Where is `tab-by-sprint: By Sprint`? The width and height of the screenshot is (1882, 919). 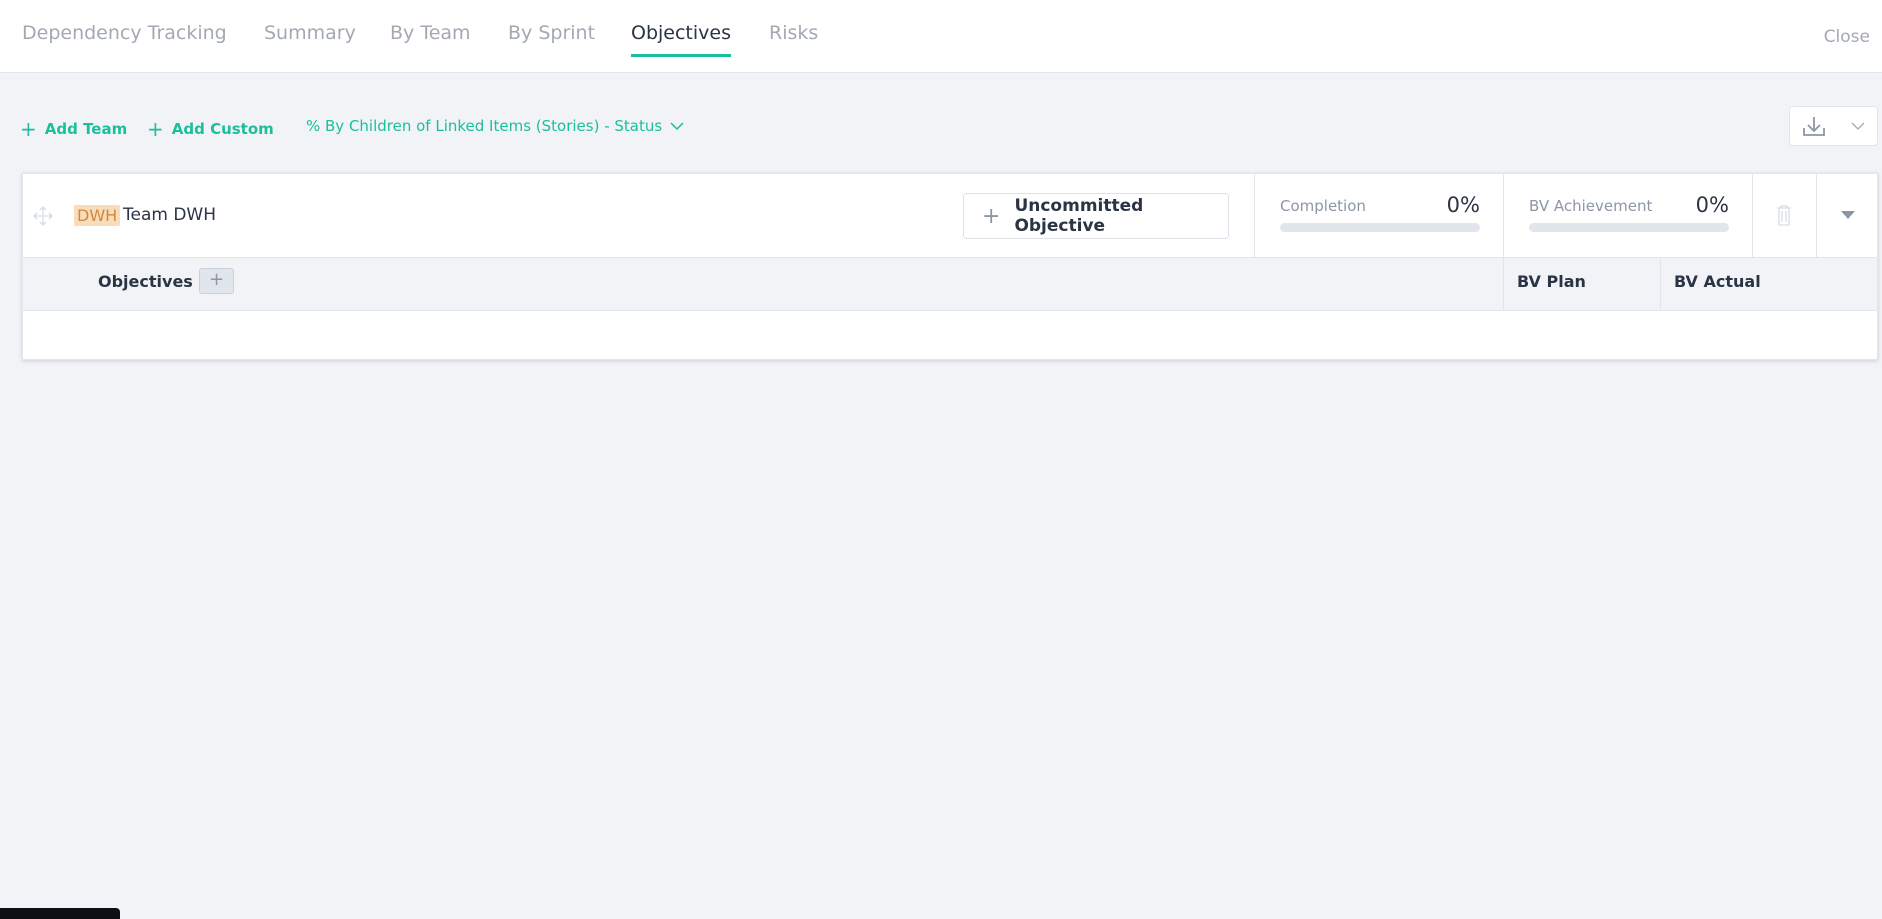 tab-by-sprint: By Sprint is located at coordinates (551, 38).